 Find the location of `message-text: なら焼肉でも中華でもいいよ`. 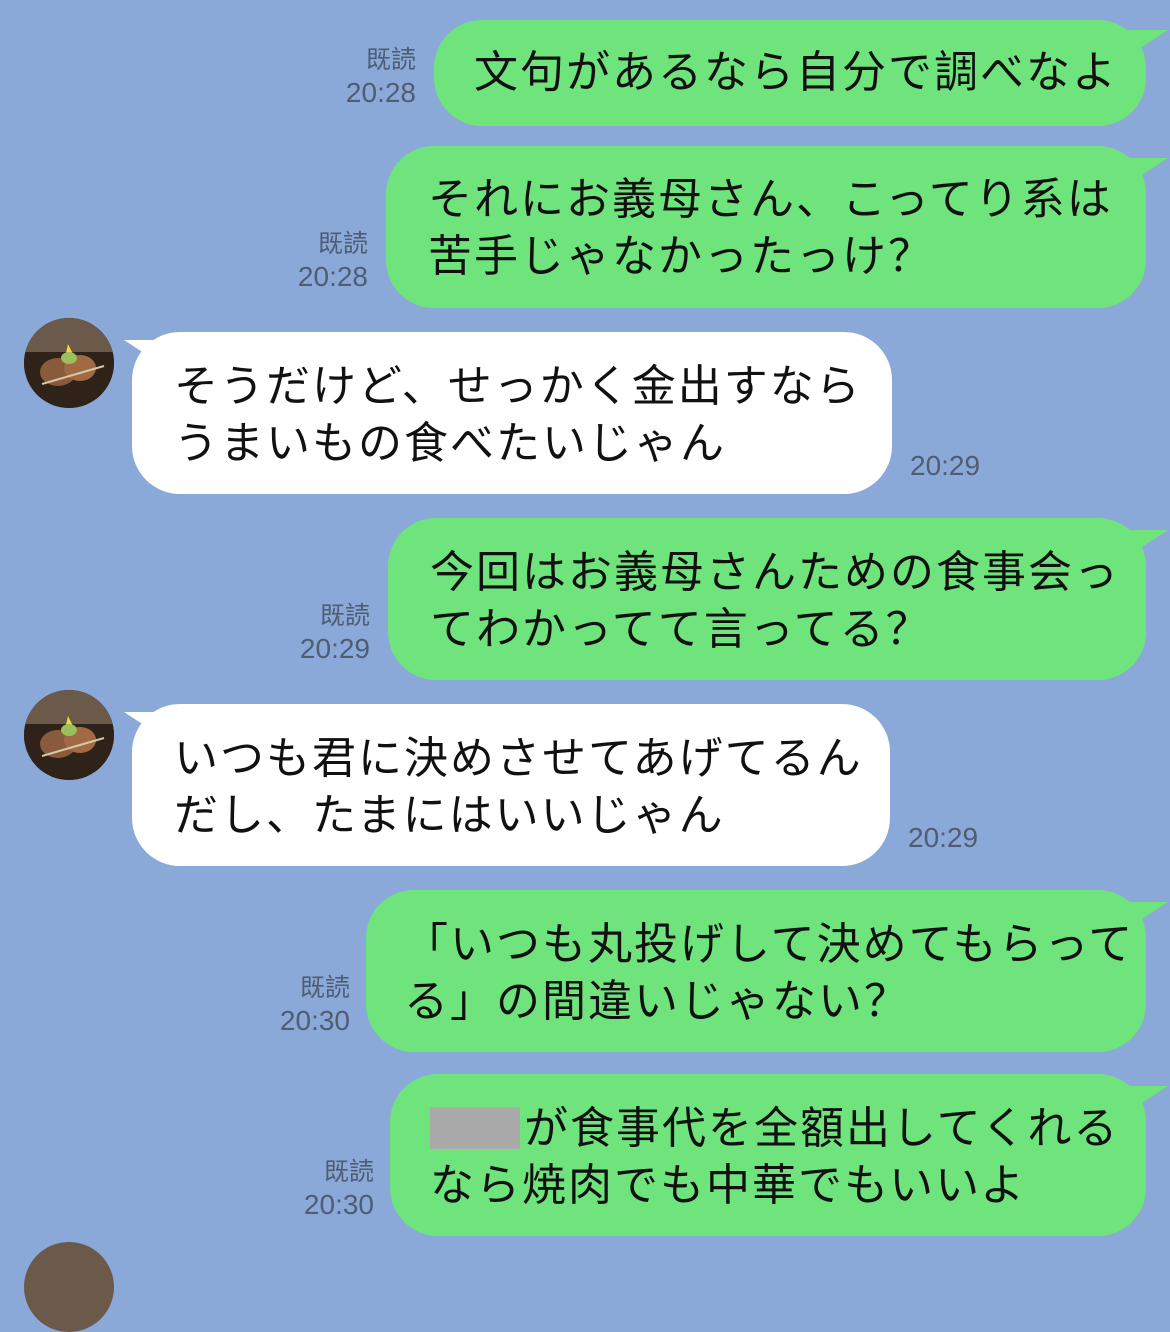

message-text: なら焼肉でも中華でもいいよ is located at coordinates (728, 1185).